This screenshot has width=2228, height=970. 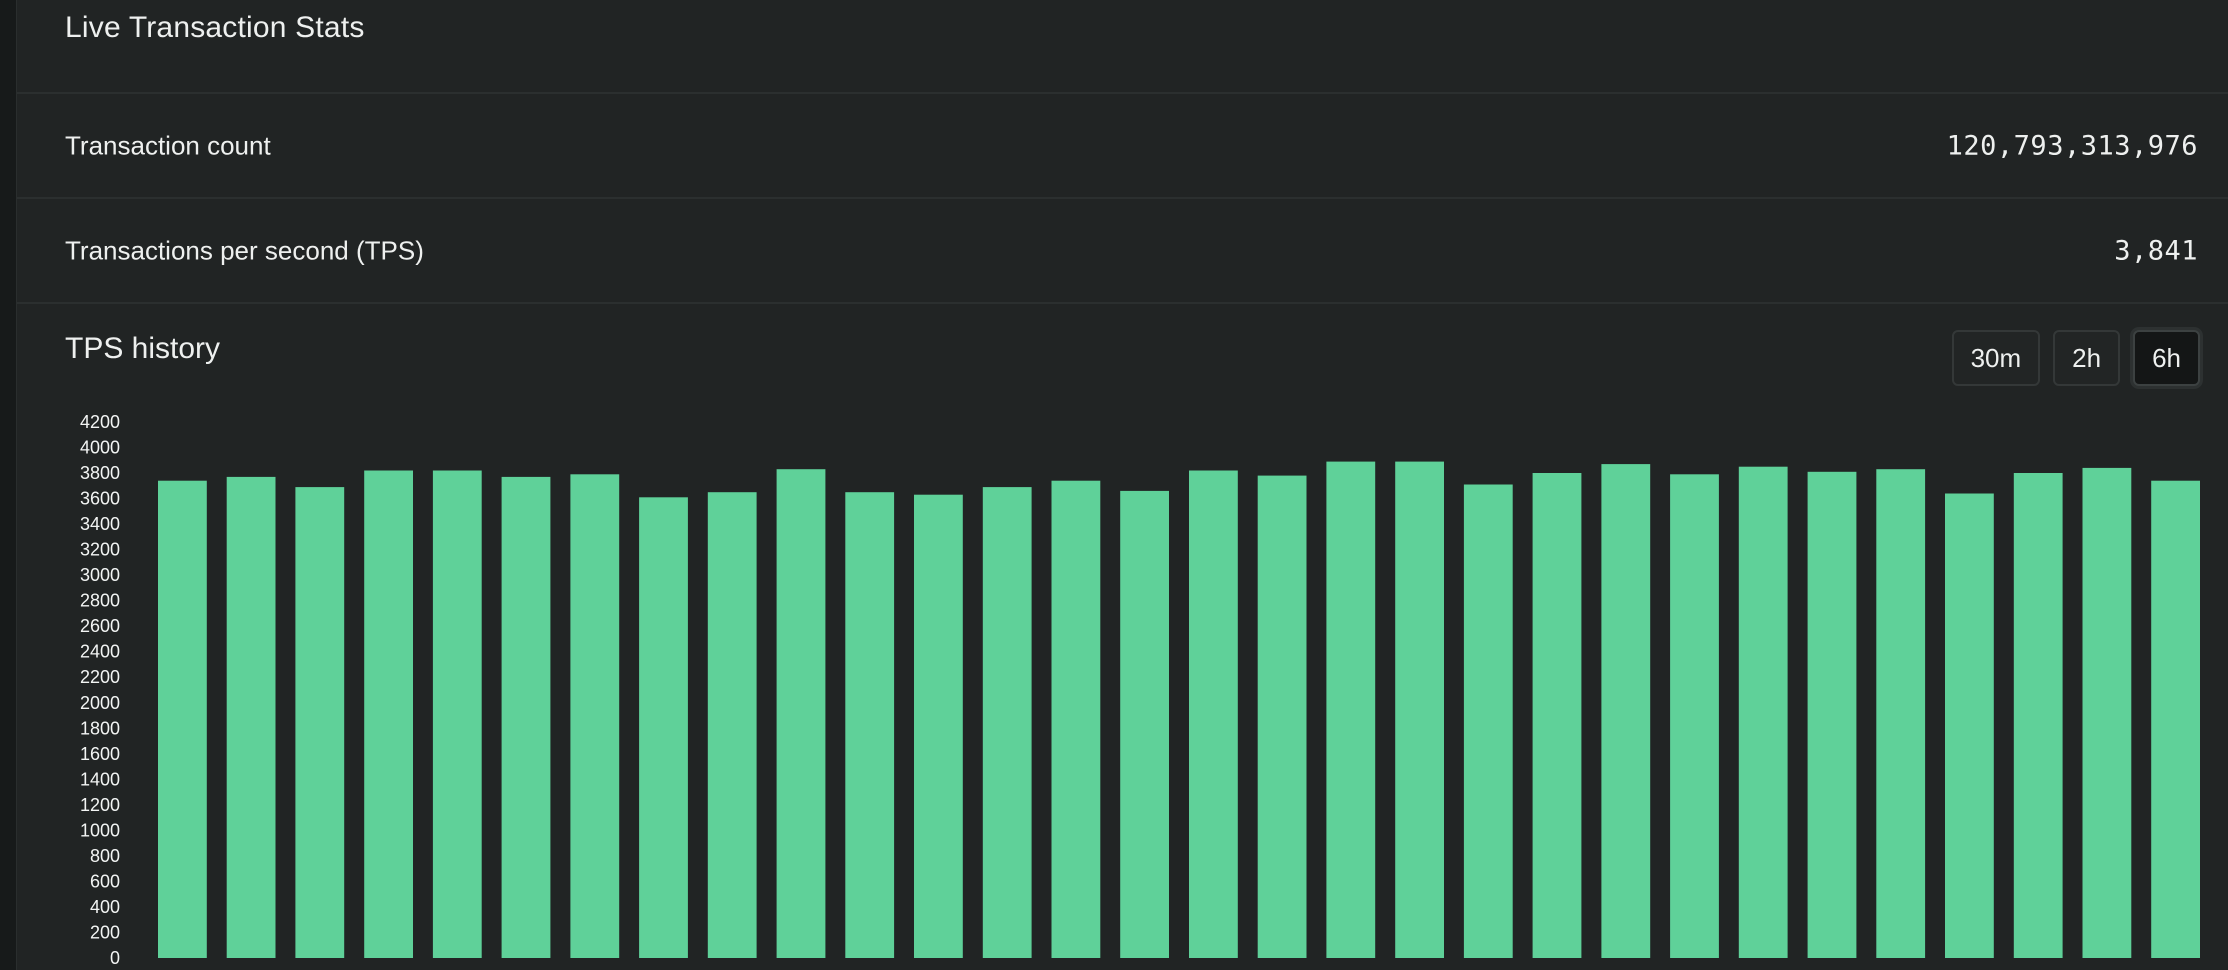 I want to click on sidebar-edge, so click(x=8, y=485).